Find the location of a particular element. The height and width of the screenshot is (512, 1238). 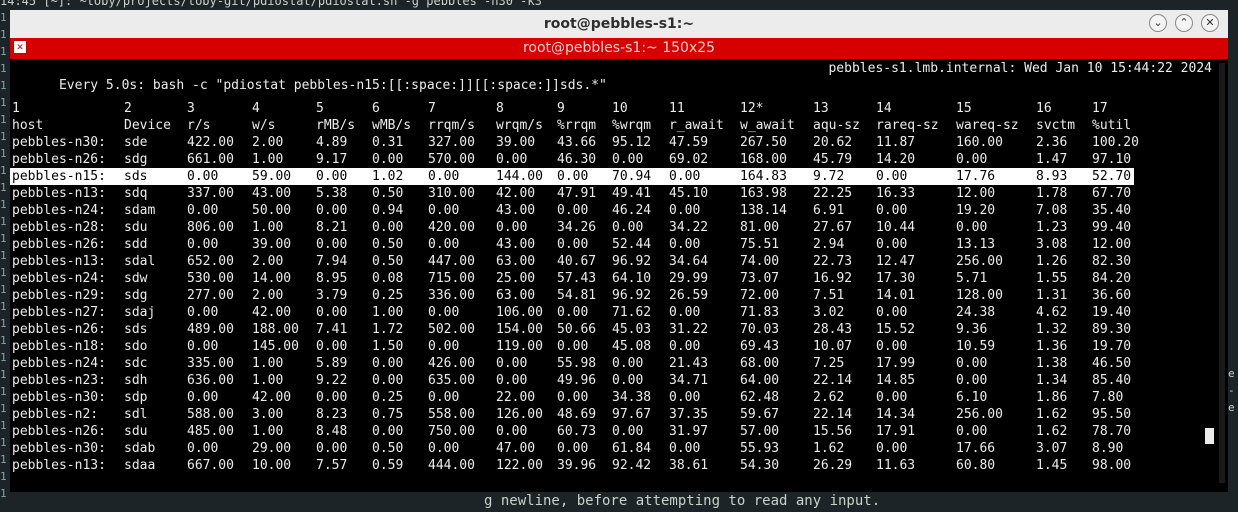

window-title: root@pebbles-s1:~ is located at coordinates (619, 24).